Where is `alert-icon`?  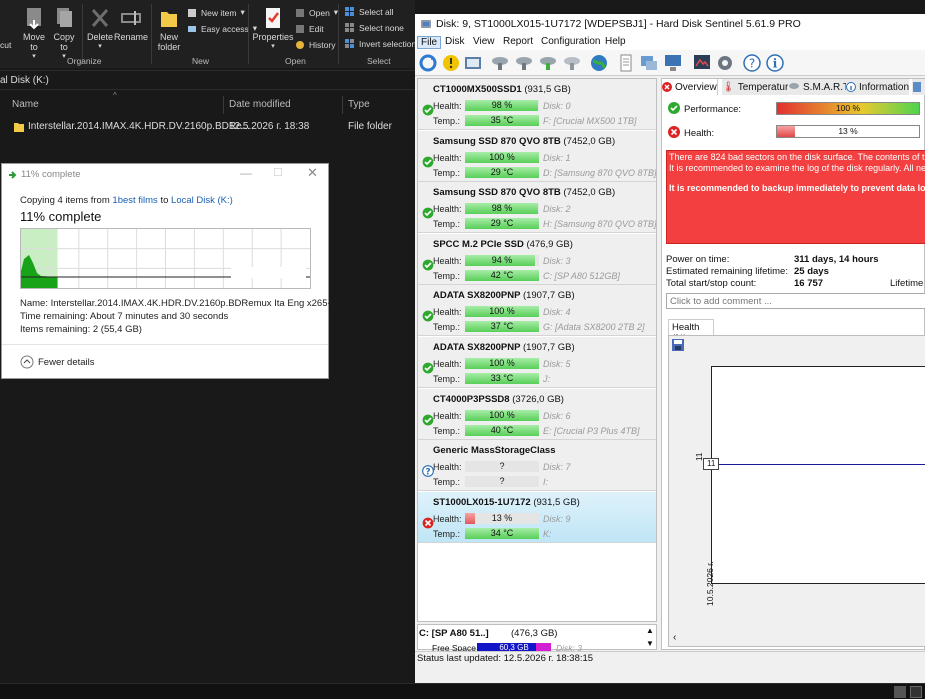 alert-icon is located at coordinates (451, 63).